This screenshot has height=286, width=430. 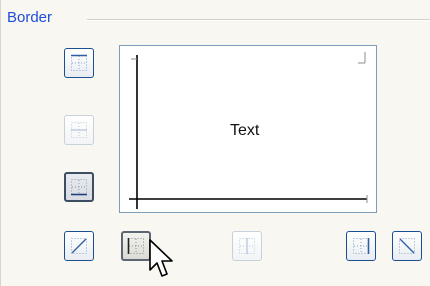 I want to click on border-left-icon, so click(x=135, y=246).